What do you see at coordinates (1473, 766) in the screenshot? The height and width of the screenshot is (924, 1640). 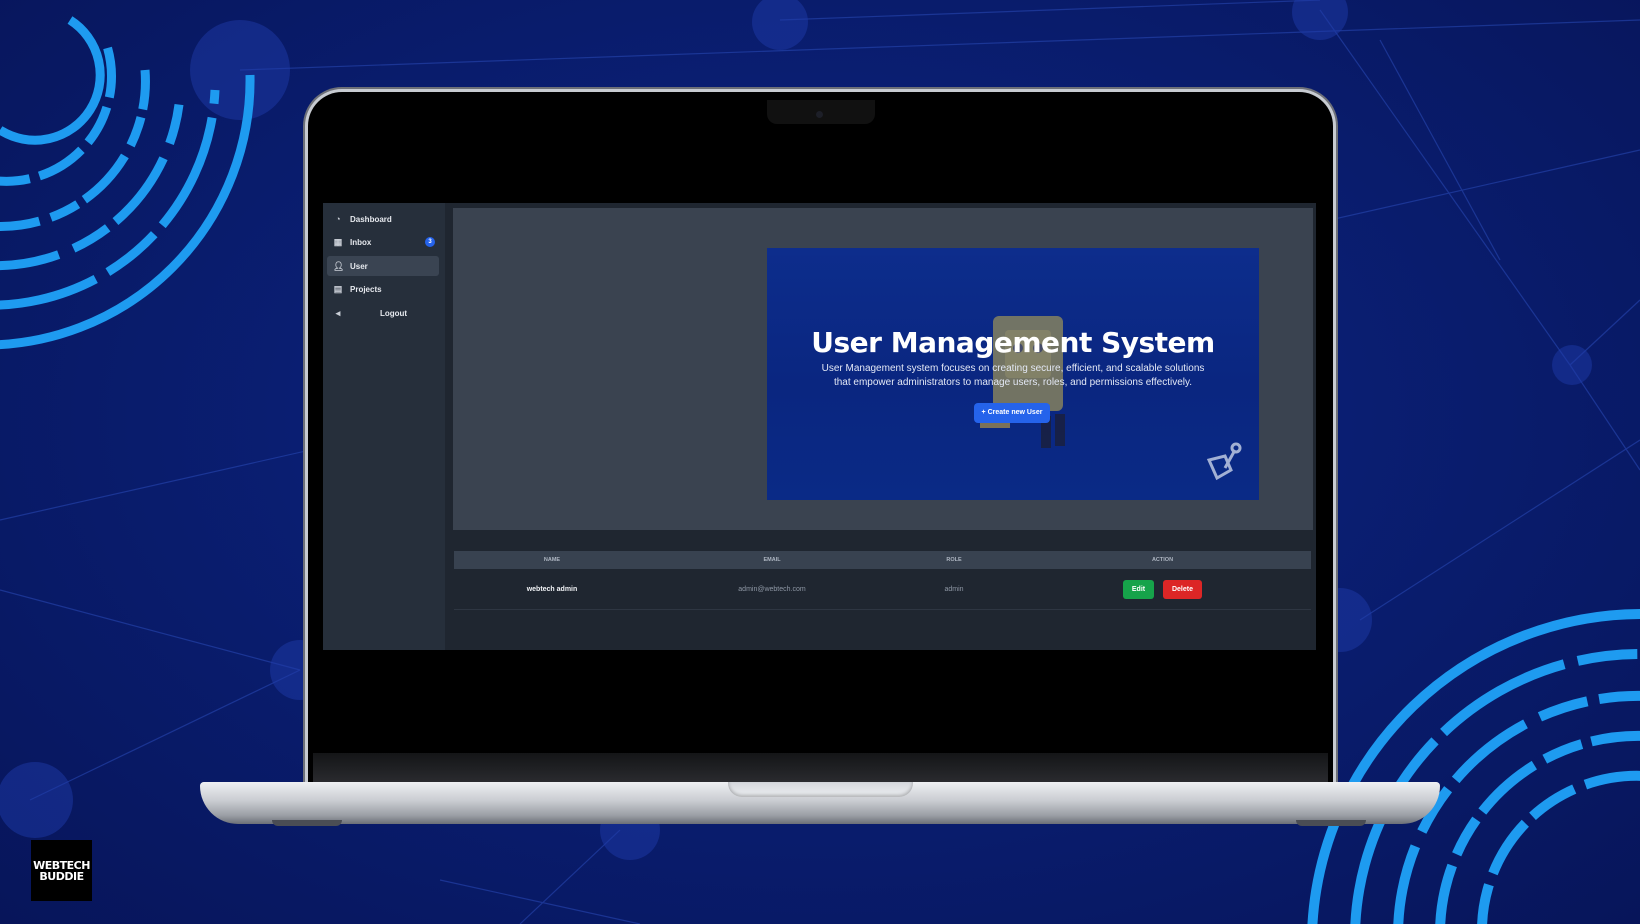 I see `decorative-arc-bottom-right` at bounding box center [1473, 766].